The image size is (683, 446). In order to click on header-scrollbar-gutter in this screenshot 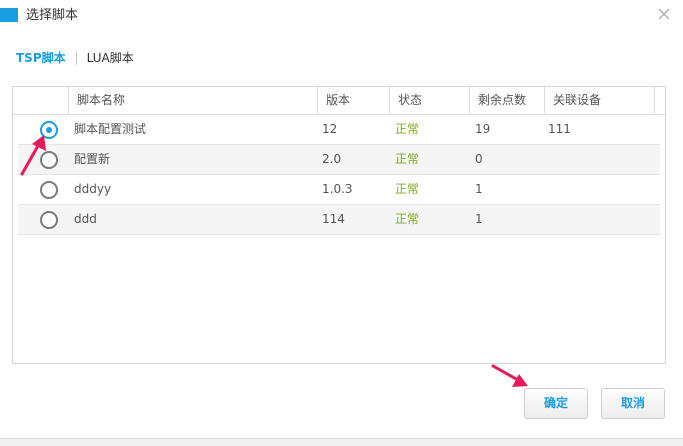, I will do `click(659, 100)`.